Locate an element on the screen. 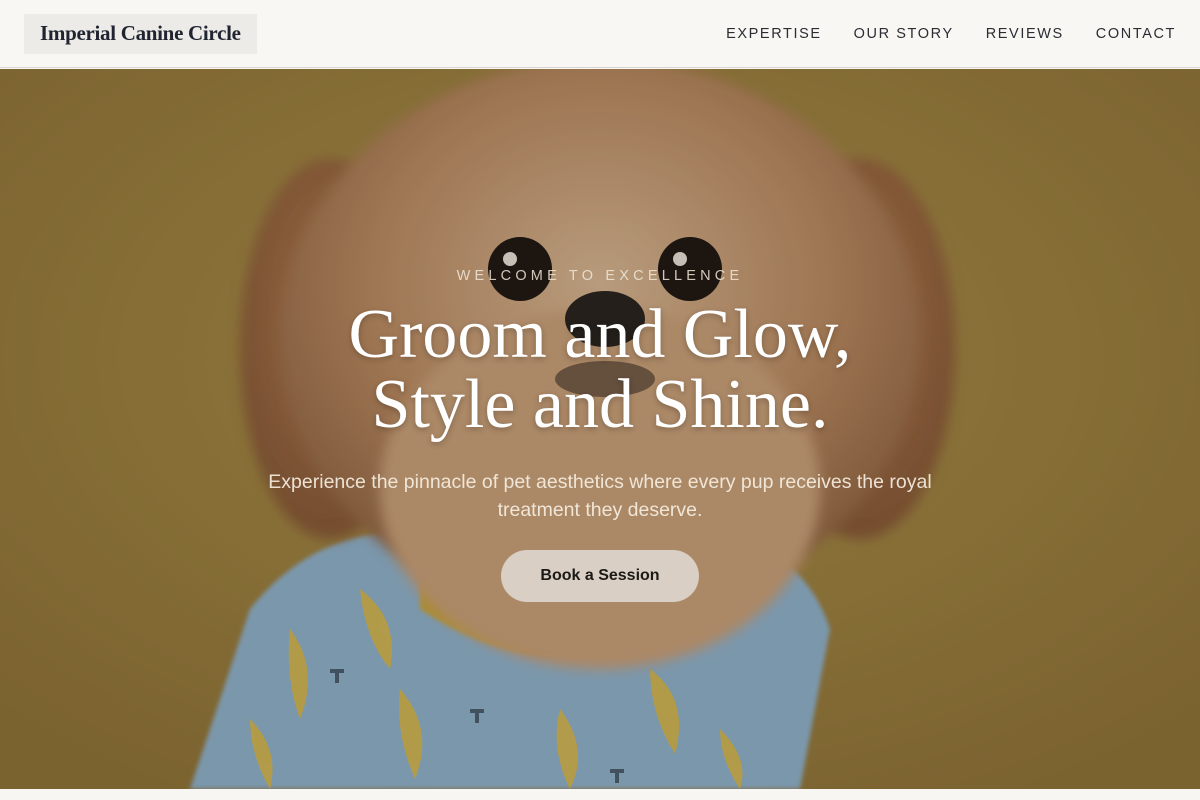  main-nav: EXPERTISE OUR STORY REVIEWS CONTACT is located at coordinates (951, 34).